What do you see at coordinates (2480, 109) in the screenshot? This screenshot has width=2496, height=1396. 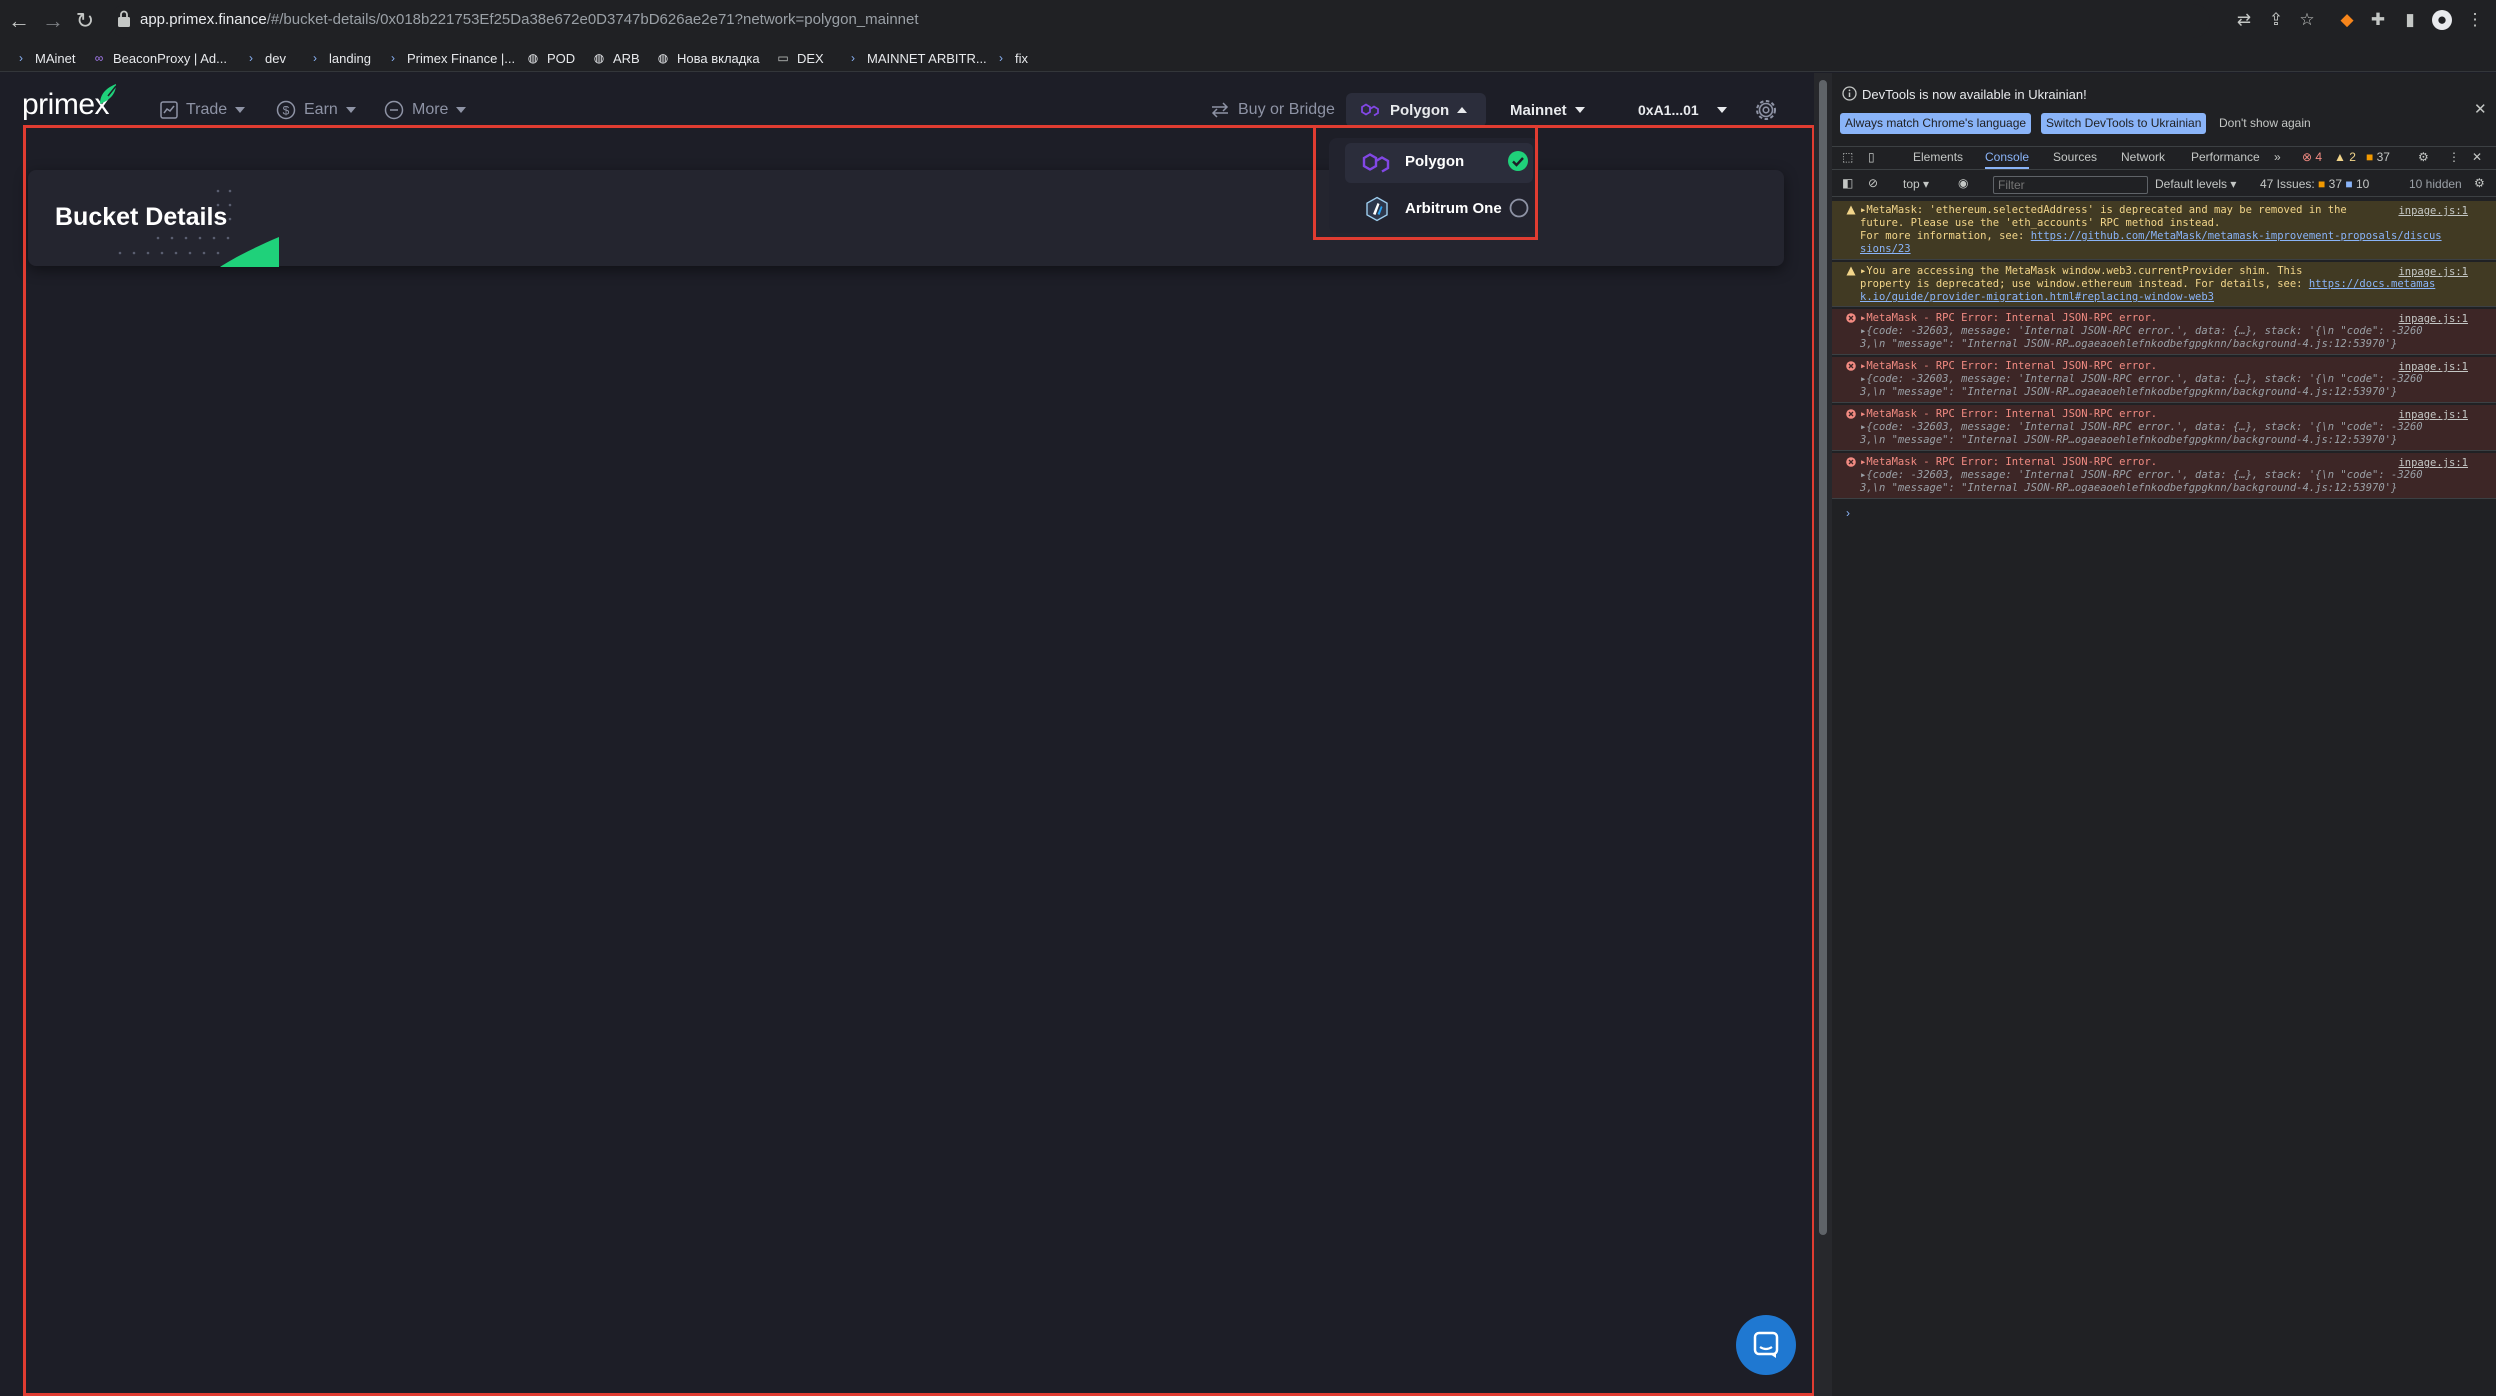 I see `close-icon: ✕` at bounding box center [2480, 109].